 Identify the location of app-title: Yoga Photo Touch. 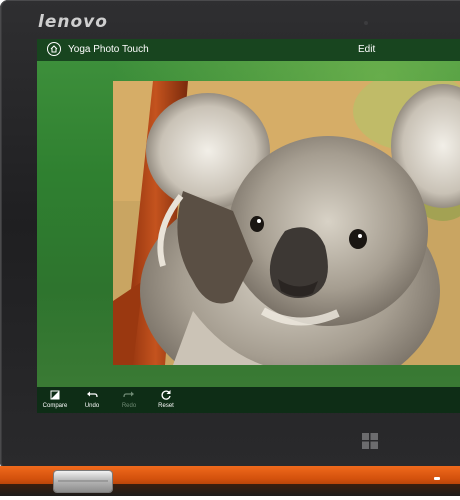
(108, 49).